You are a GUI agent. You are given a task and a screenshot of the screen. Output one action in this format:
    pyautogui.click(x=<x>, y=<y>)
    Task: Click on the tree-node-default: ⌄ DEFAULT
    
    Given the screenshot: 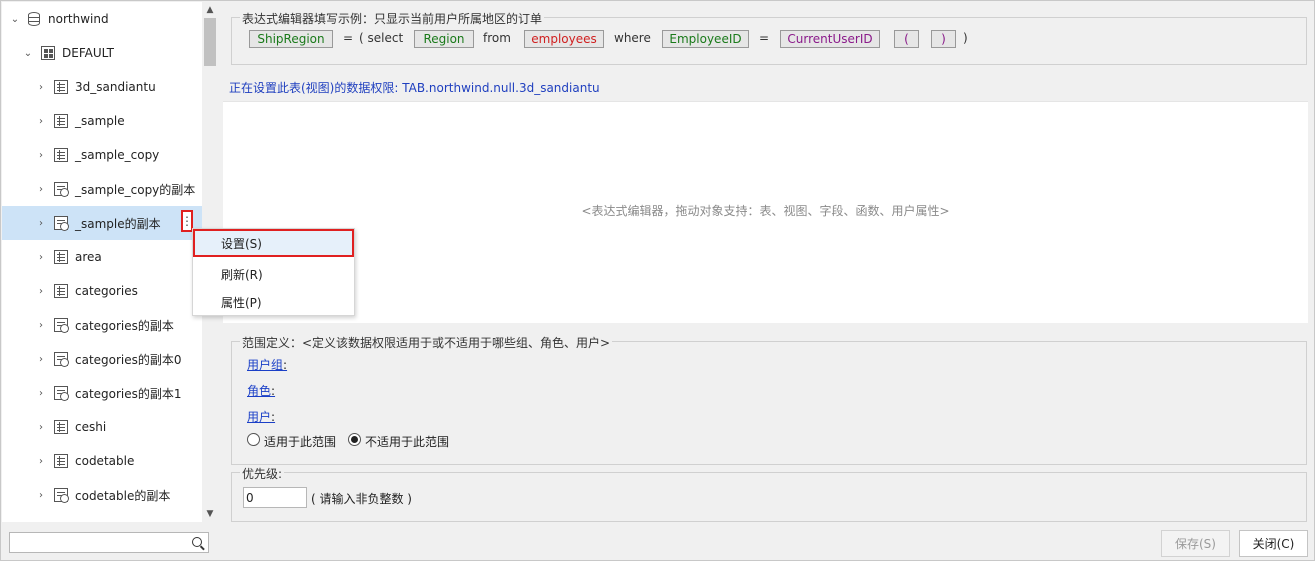 What is the action you would take?
    pyautogui.click(x=102, y=53)
    